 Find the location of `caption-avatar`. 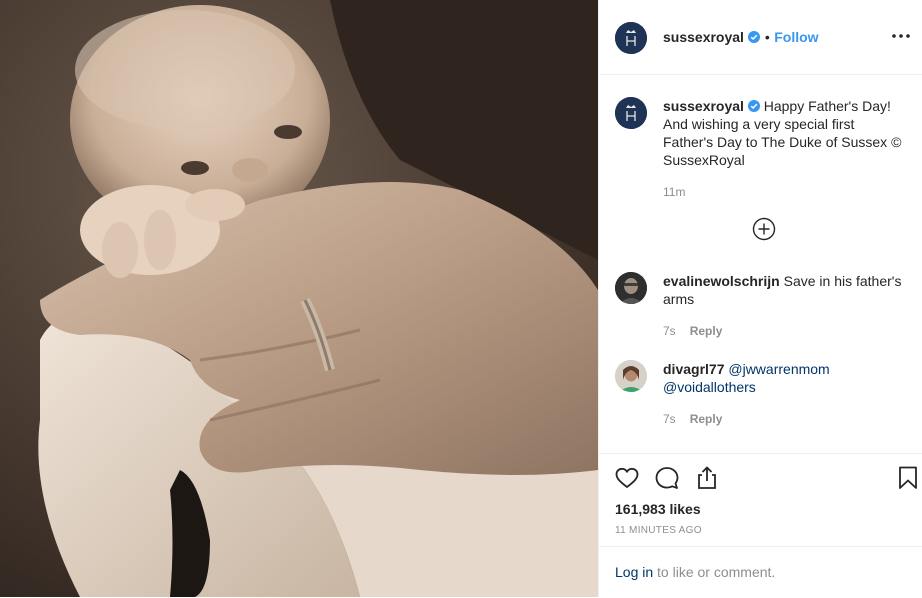

caption-avatar is located at coordinates (631, 113).